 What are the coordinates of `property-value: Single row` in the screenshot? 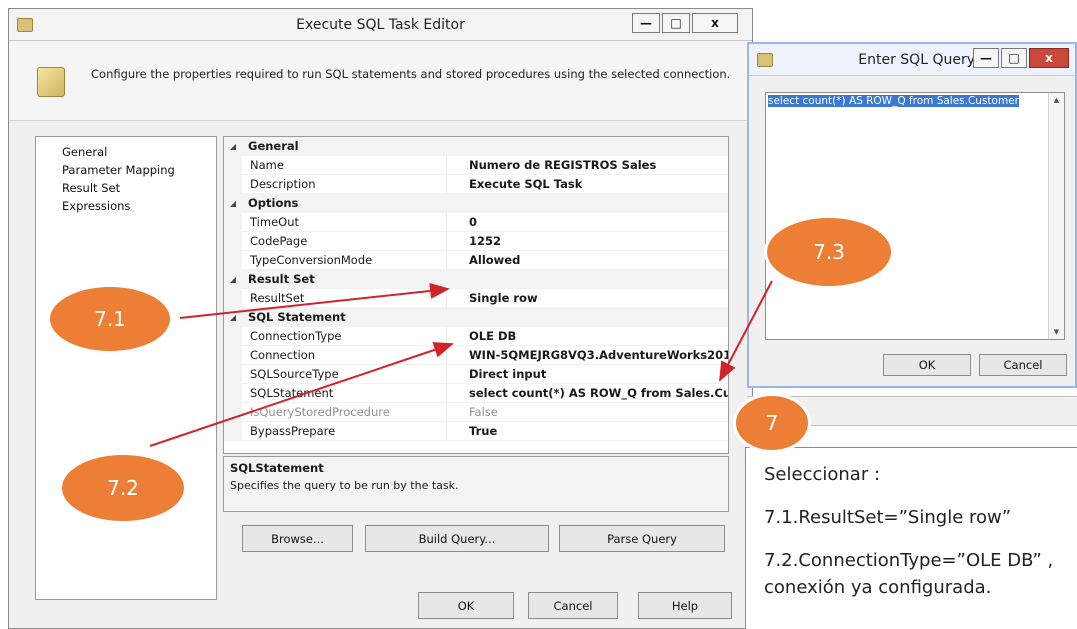 It's located at (587, 298).